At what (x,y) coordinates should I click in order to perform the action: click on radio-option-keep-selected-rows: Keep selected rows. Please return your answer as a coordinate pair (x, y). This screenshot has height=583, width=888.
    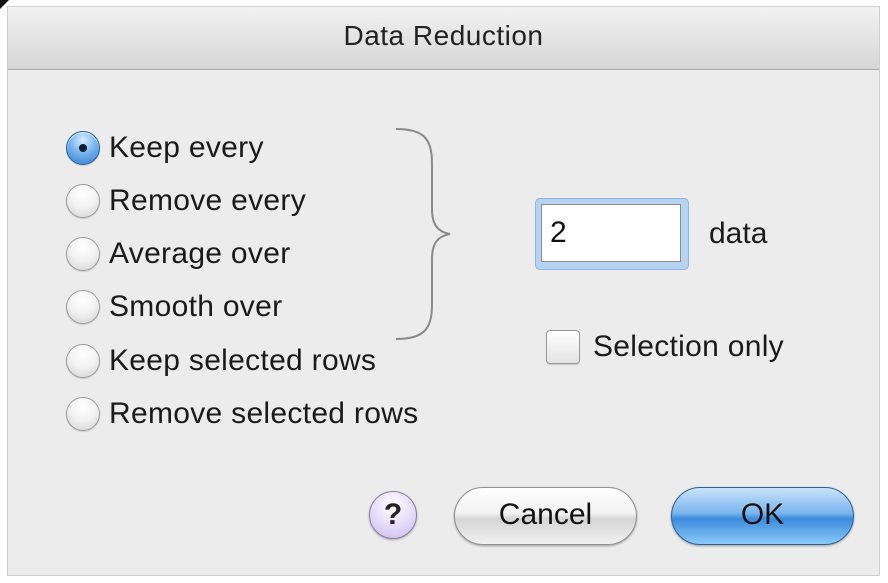
    Looking at the image, I should click on (221, 361).